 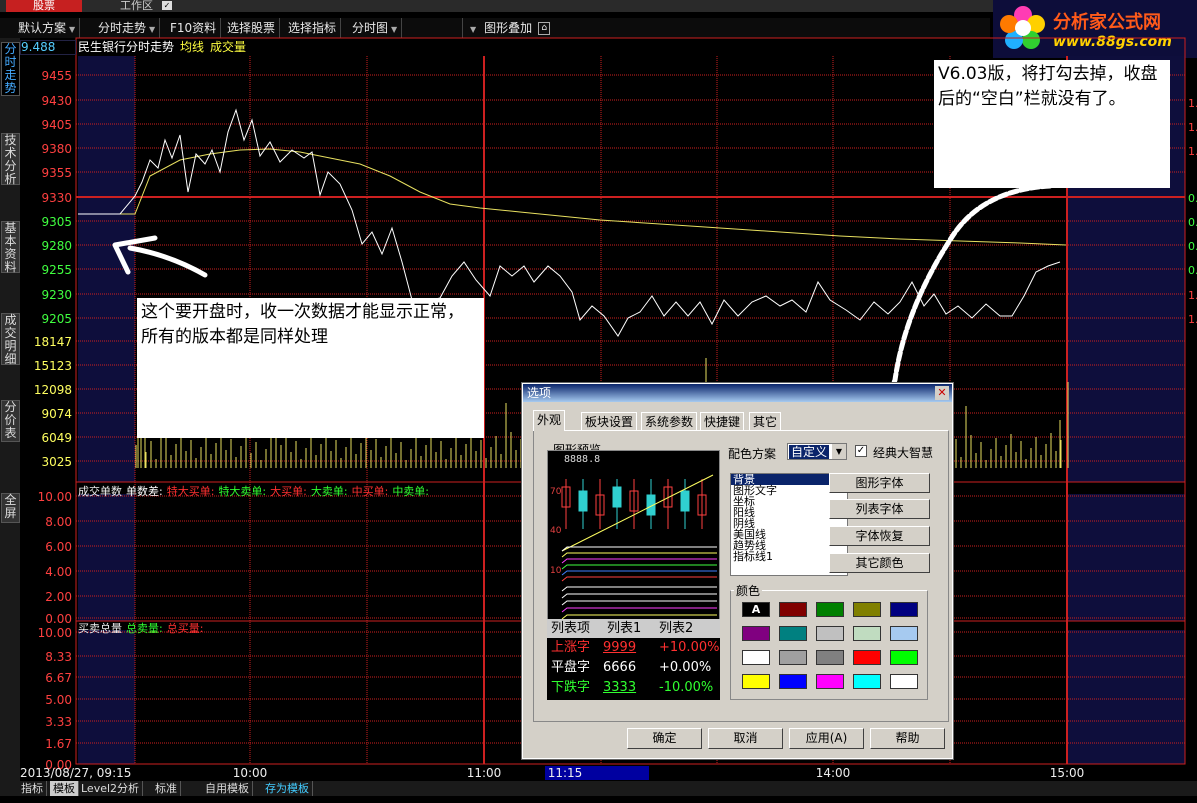 I want to click on font-reset-button: 字体恢复, so click(x=879, y=536).